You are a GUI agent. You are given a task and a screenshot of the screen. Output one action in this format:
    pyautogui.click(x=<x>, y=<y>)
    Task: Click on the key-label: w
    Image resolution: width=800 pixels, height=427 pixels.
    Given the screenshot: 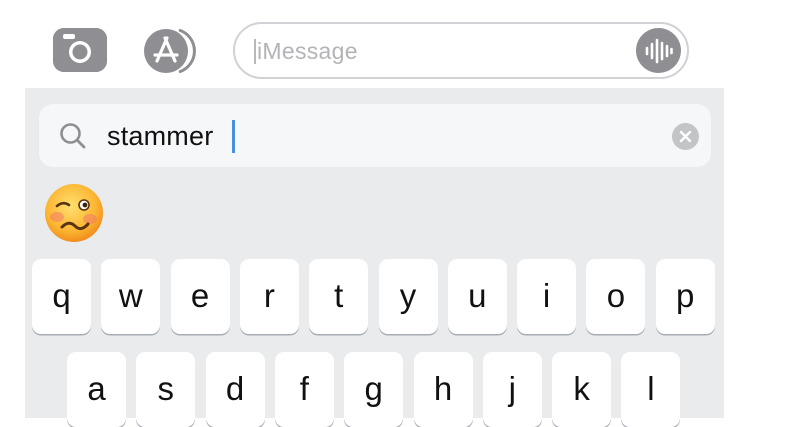 What is the action you would take?
    pyautogui.click(x=130, y=295)
    